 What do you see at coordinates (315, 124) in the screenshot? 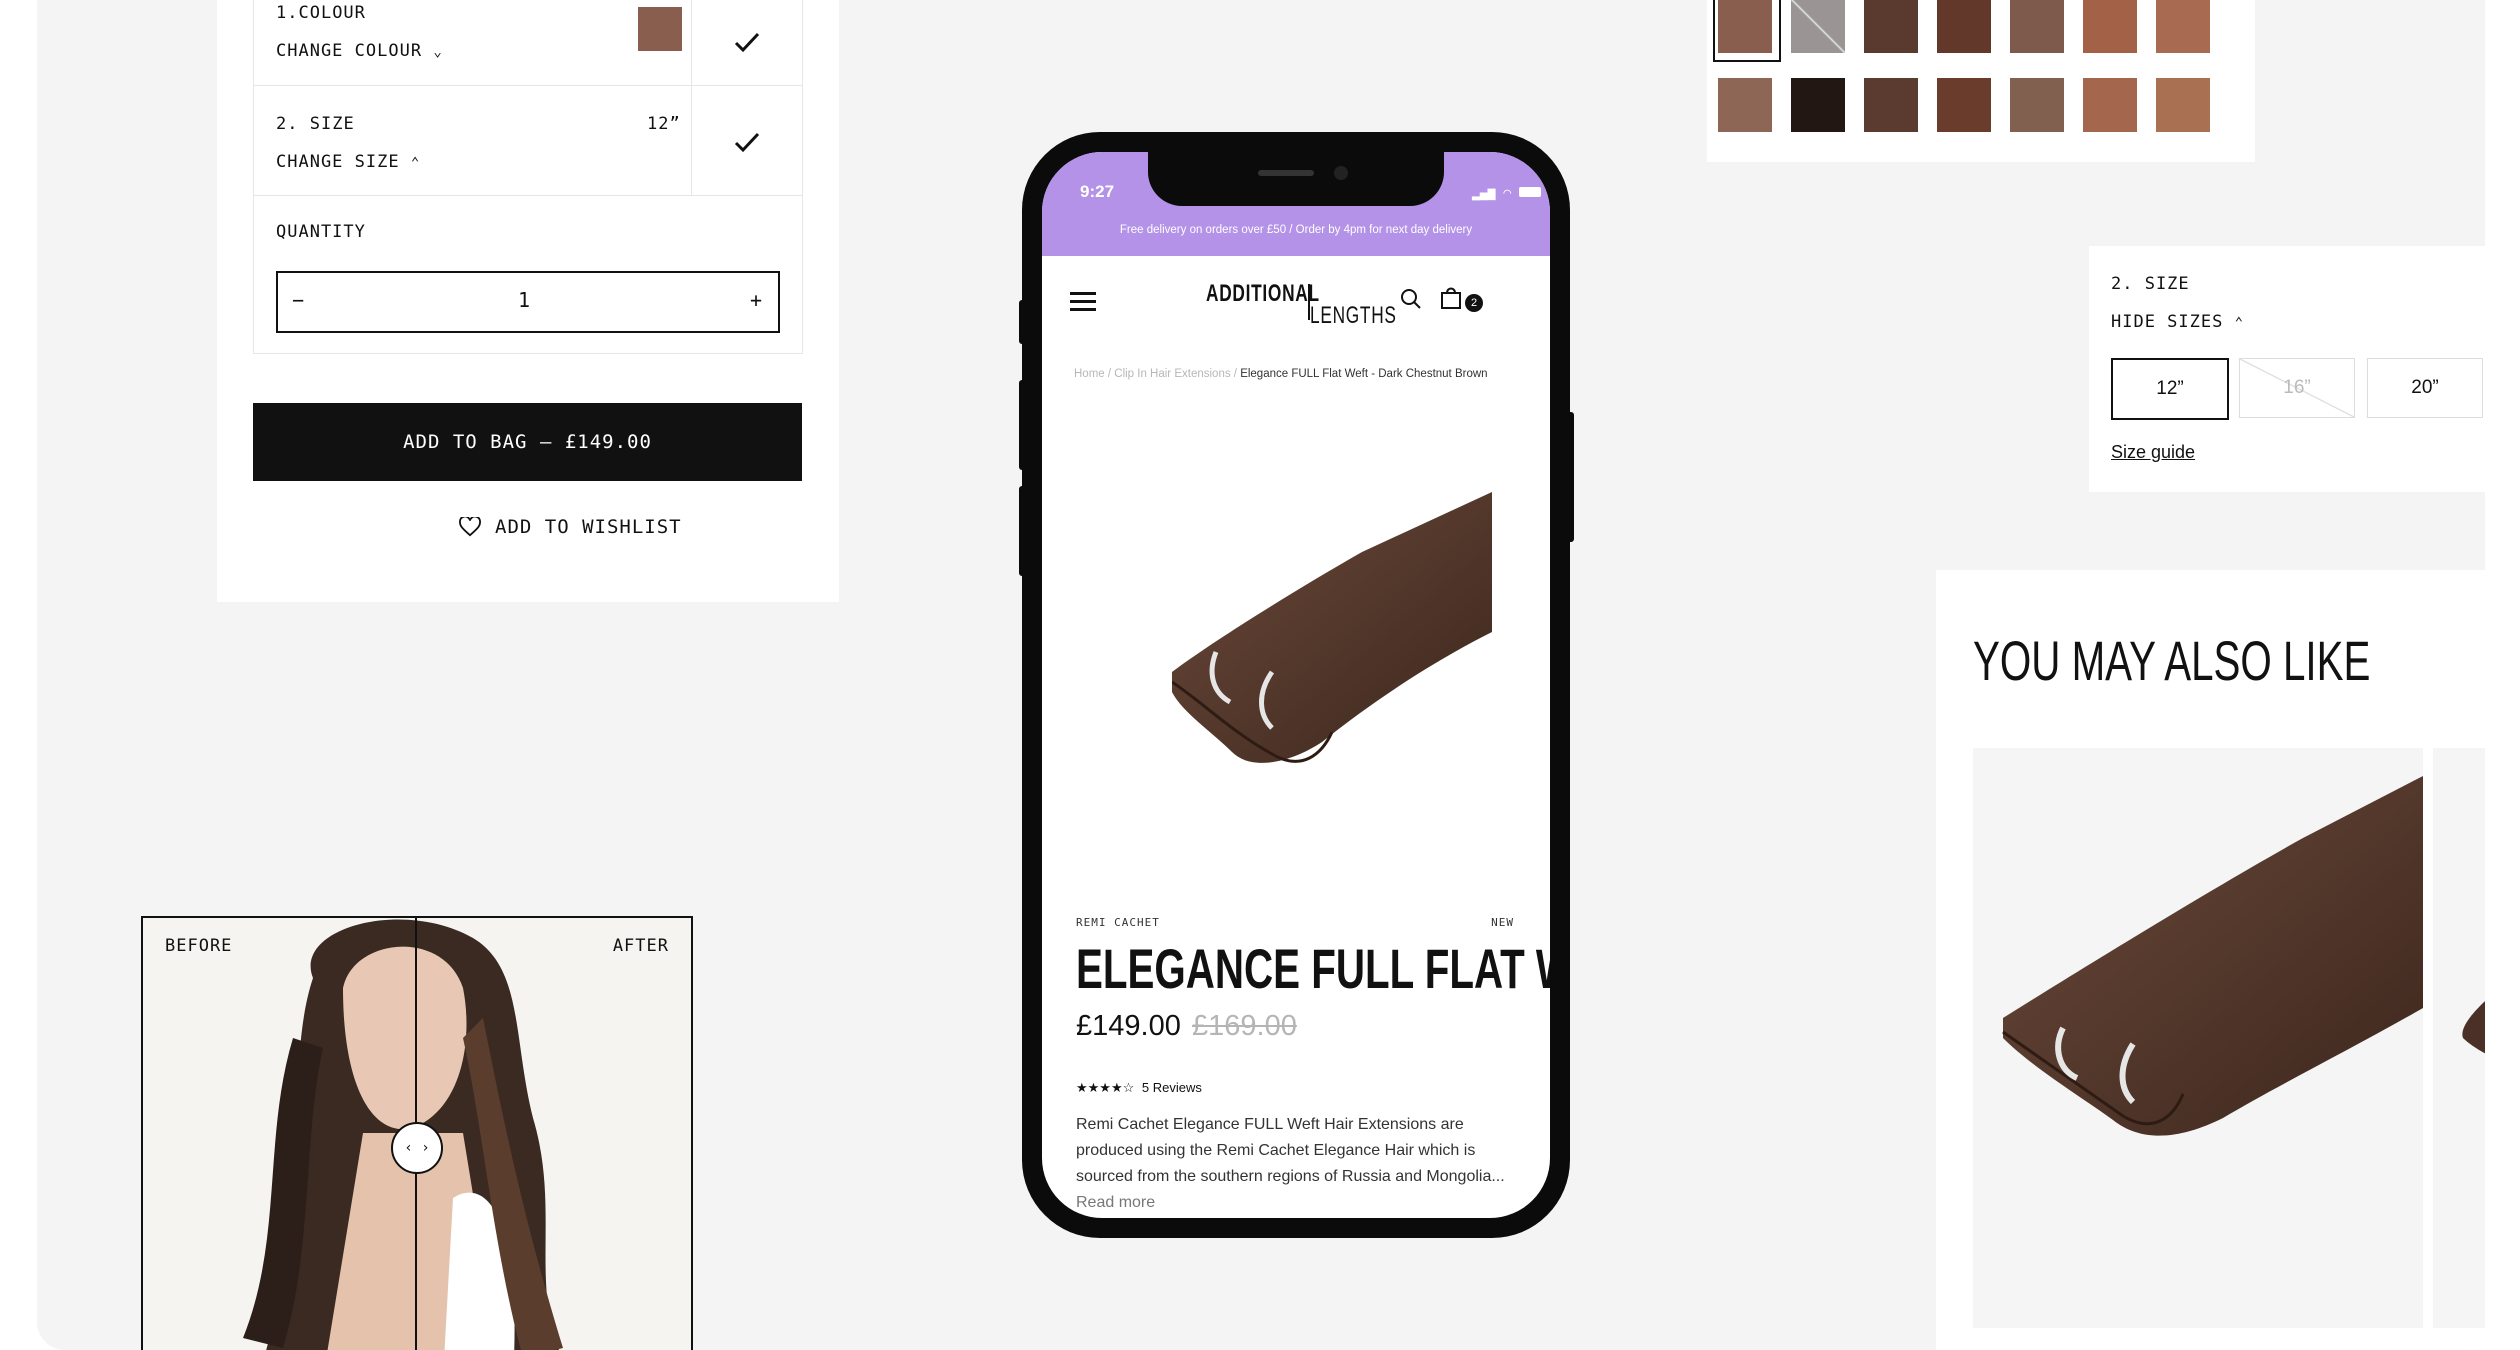
I see `size-step-title: 2. SIZE` at bounding box center [315, 124].